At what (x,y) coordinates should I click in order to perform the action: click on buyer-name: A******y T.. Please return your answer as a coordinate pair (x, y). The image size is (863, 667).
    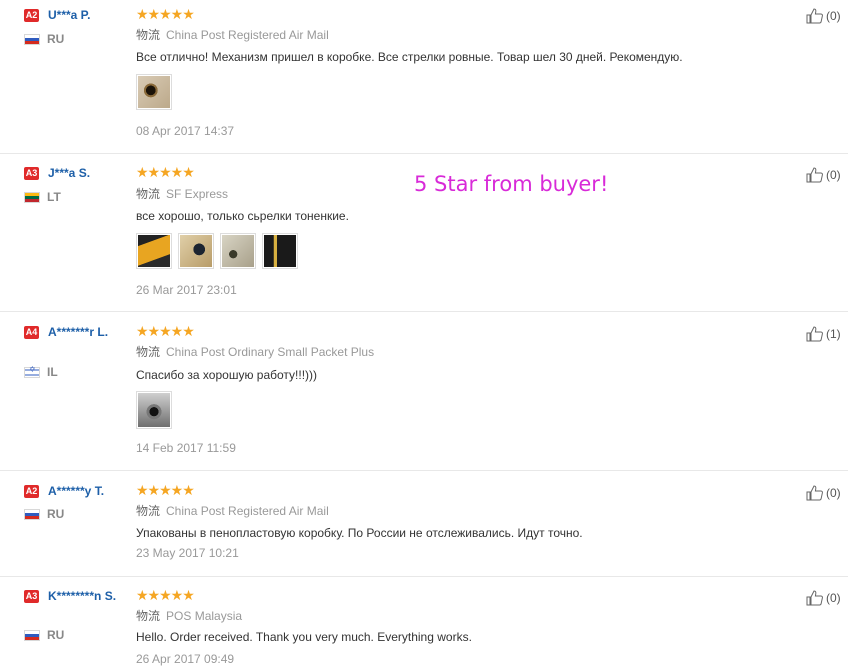
    Looking at the image, I should click on (88, 491).